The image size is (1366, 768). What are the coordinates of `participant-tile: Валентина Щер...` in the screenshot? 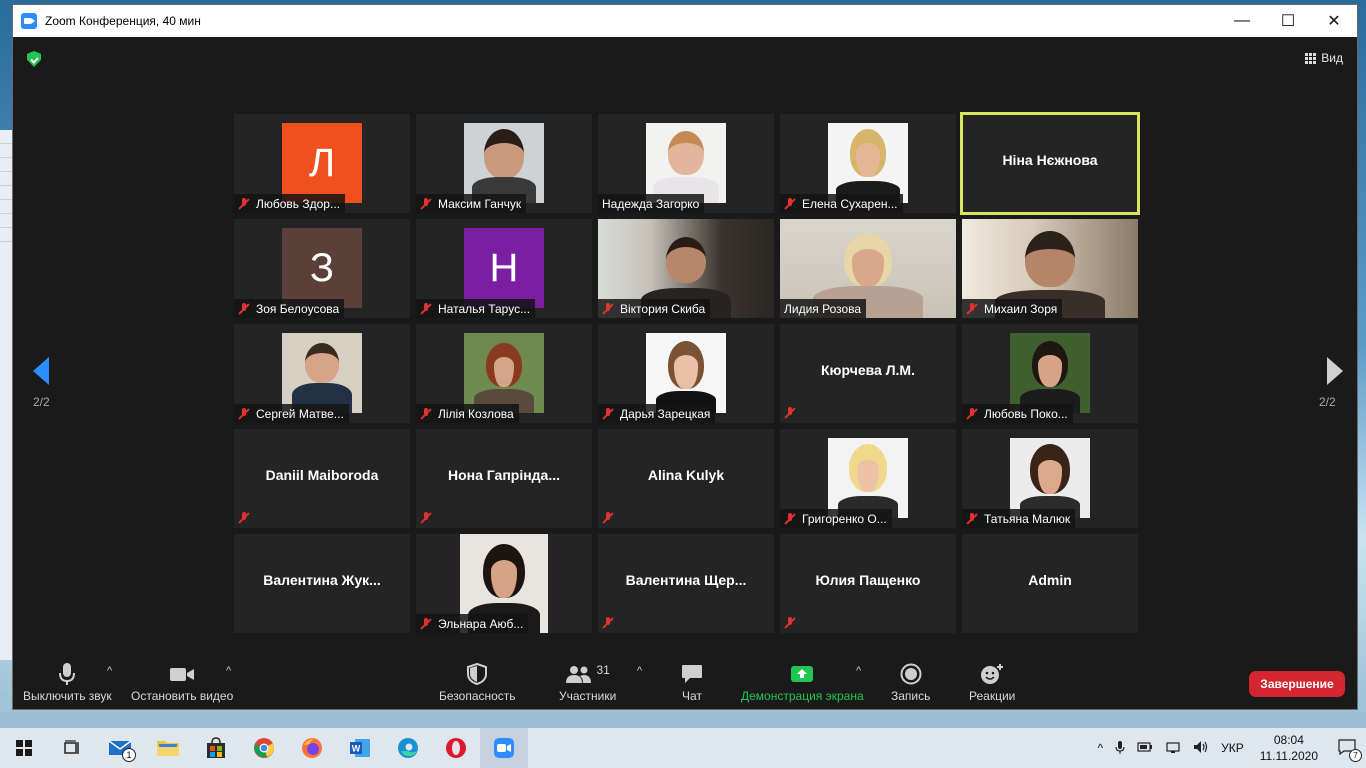 It's located at (686, 583).